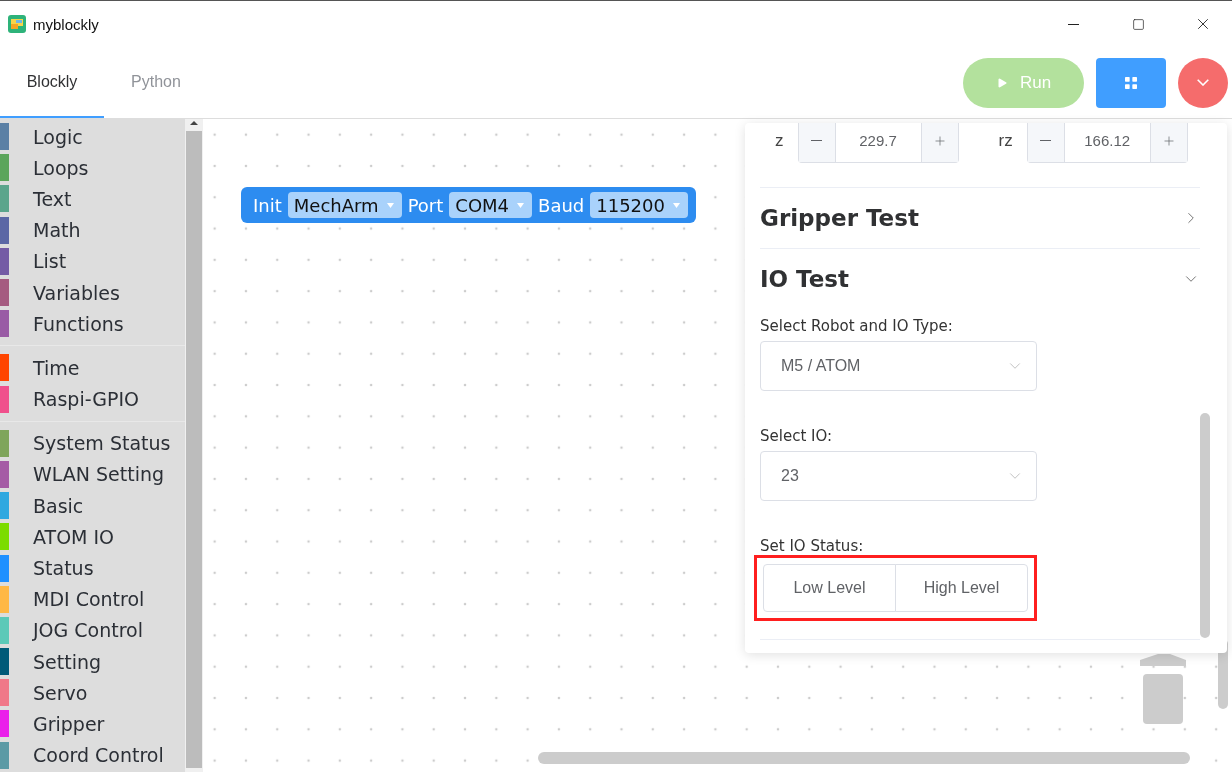 The image size is (1232, 772). Describe the element at coordinates (66, 24) in the screenshot. I see `window-title: myblockly` at that location.